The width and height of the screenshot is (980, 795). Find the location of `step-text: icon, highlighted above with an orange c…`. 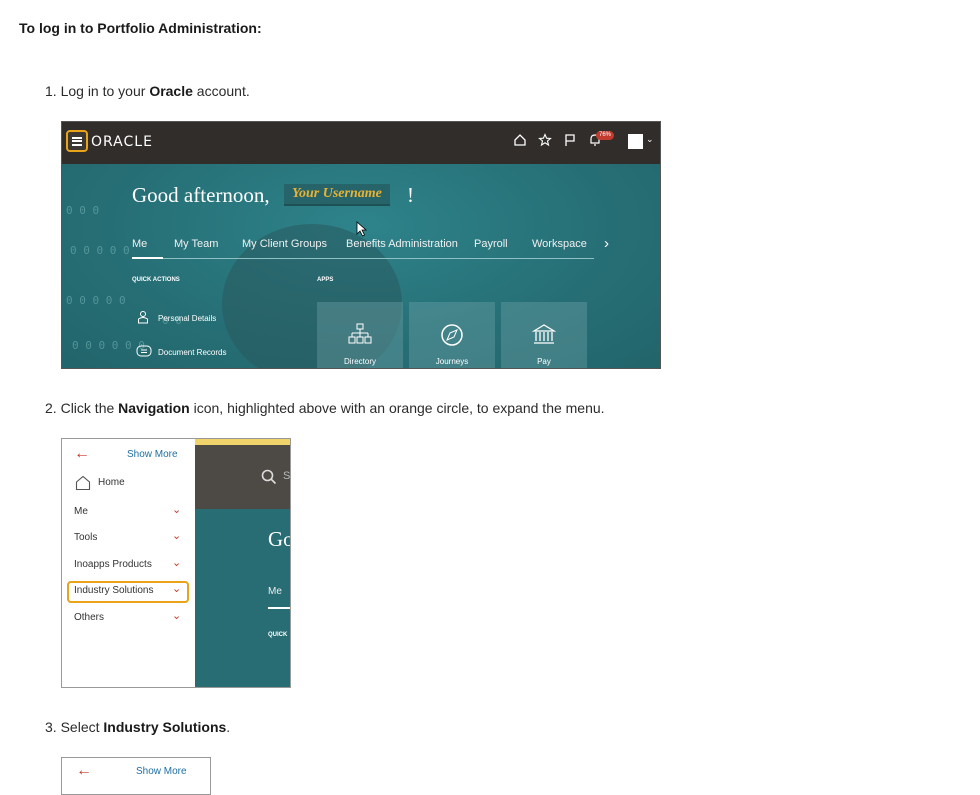

step-text: icon, highlighted above with an orange c… is located at coordinates (397, 408).